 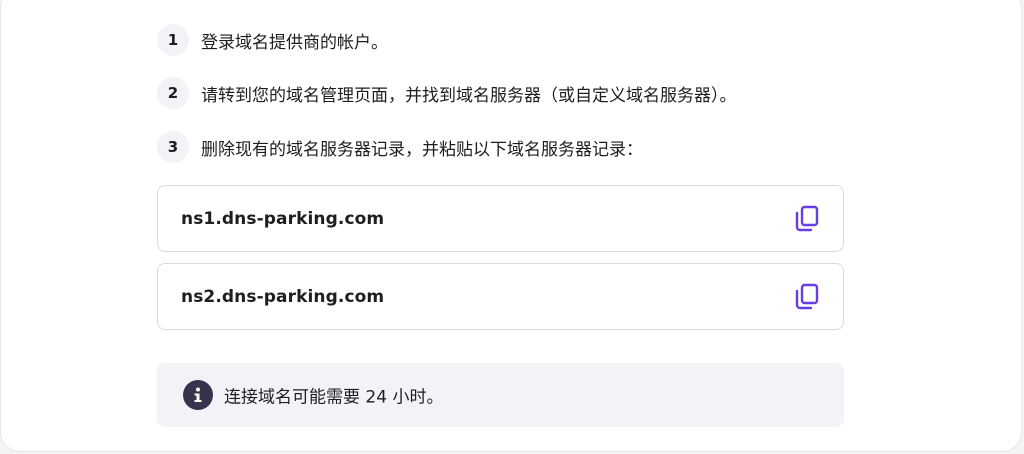 What do you see at coordinates (282, 297) in the screenshot?
I see `nameserver-value: ns2.dns-parking.com` at bounding box center [282, 297].